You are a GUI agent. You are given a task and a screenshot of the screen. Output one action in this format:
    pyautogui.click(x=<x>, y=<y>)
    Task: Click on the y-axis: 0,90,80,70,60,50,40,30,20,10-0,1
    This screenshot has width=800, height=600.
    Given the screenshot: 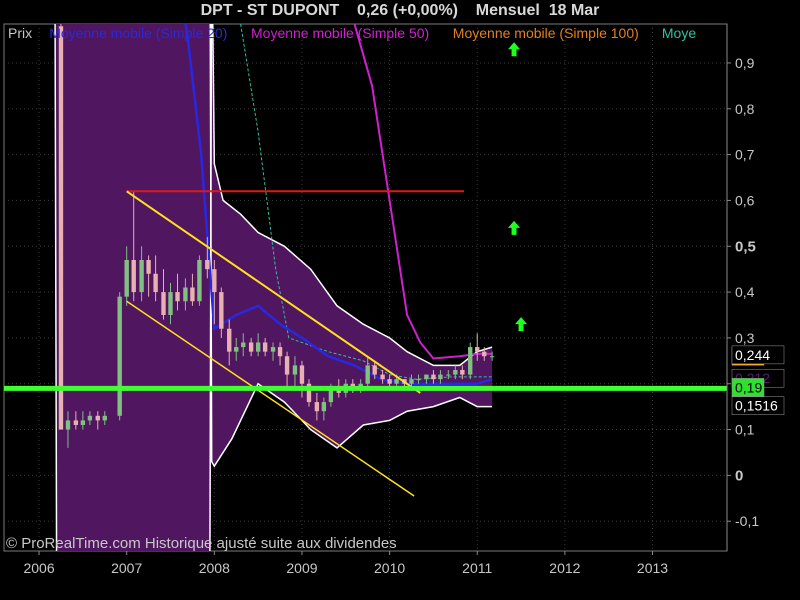 What is the action you would take?
    pyautogui.click(x=742, y=287)
    